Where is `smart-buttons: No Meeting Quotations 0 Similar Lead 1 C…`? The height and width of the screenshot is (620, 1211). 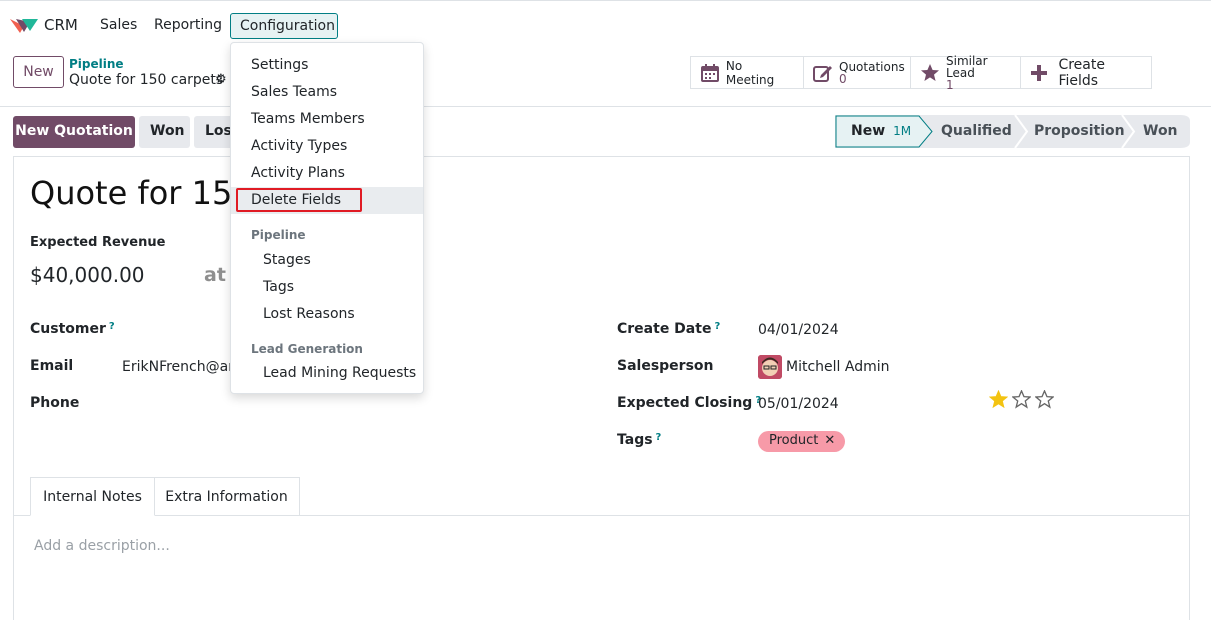 smart-buttons: No Meeting Quotations 0 Similar Lead 1 C… is located at coordinates (921, 72).